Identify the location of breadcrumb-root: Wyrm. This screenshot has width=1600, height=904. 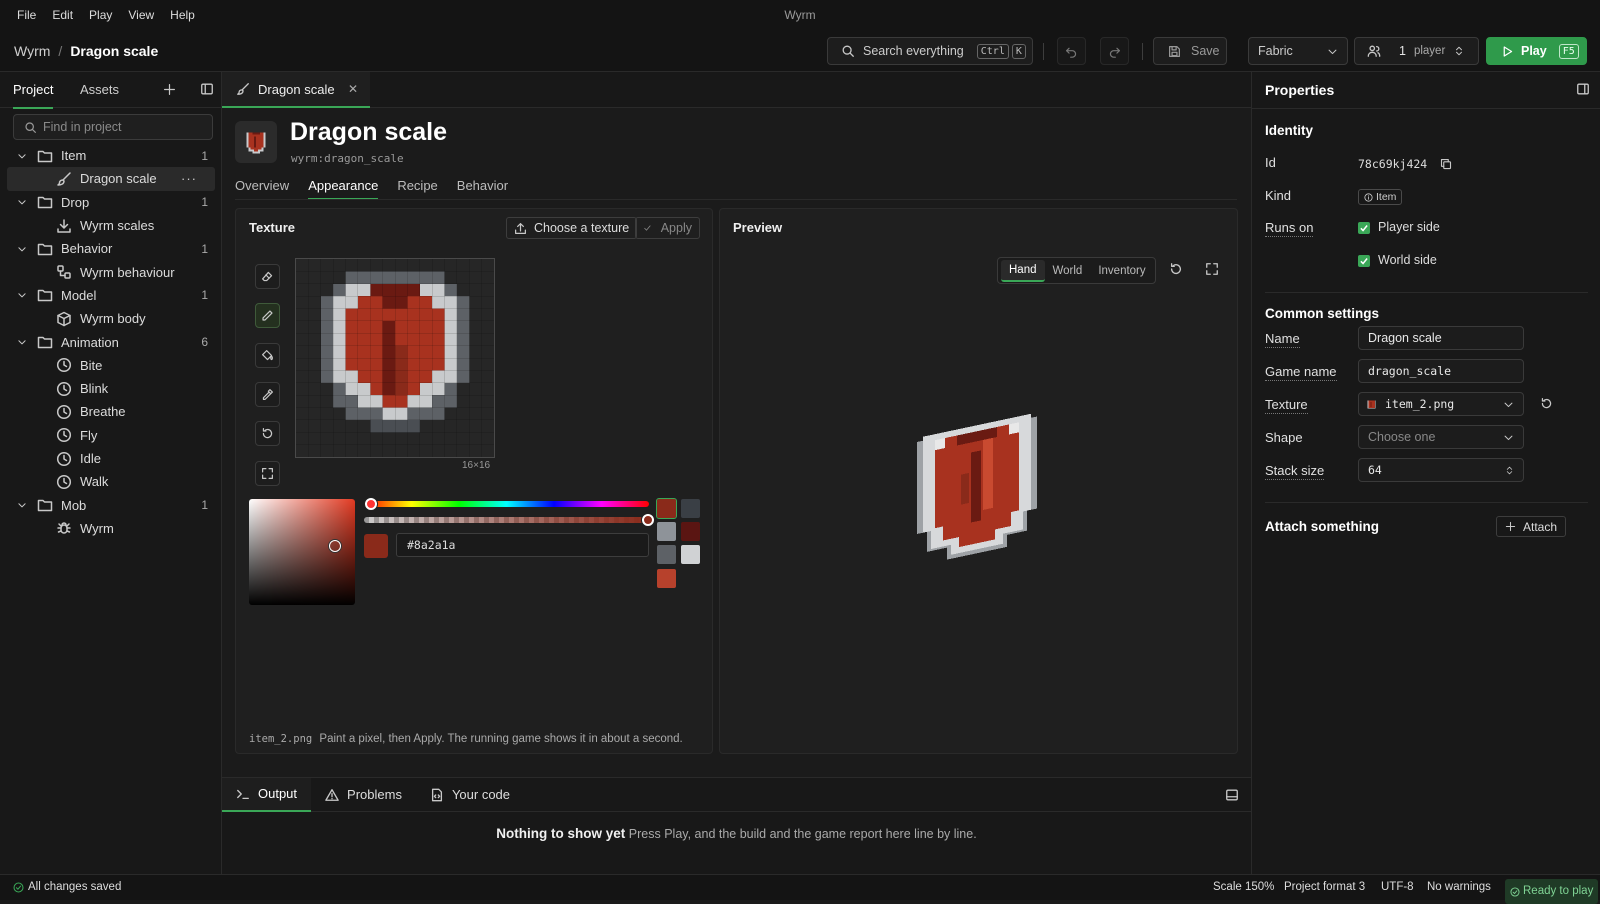
(32, 51).